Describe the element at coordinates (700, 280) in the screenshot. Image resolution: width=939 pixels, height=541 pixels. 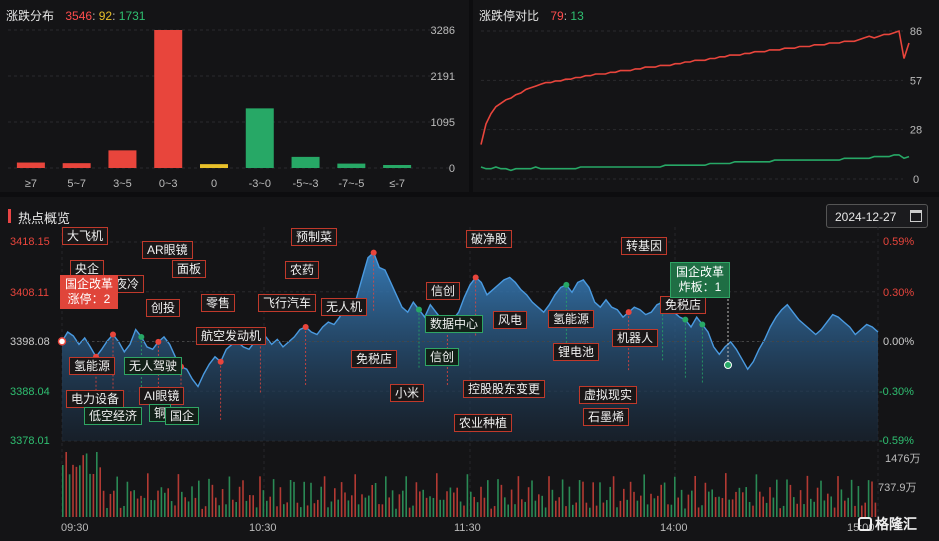
I see `sector-callout-broken: 国企改革 炸板：1` at that location.